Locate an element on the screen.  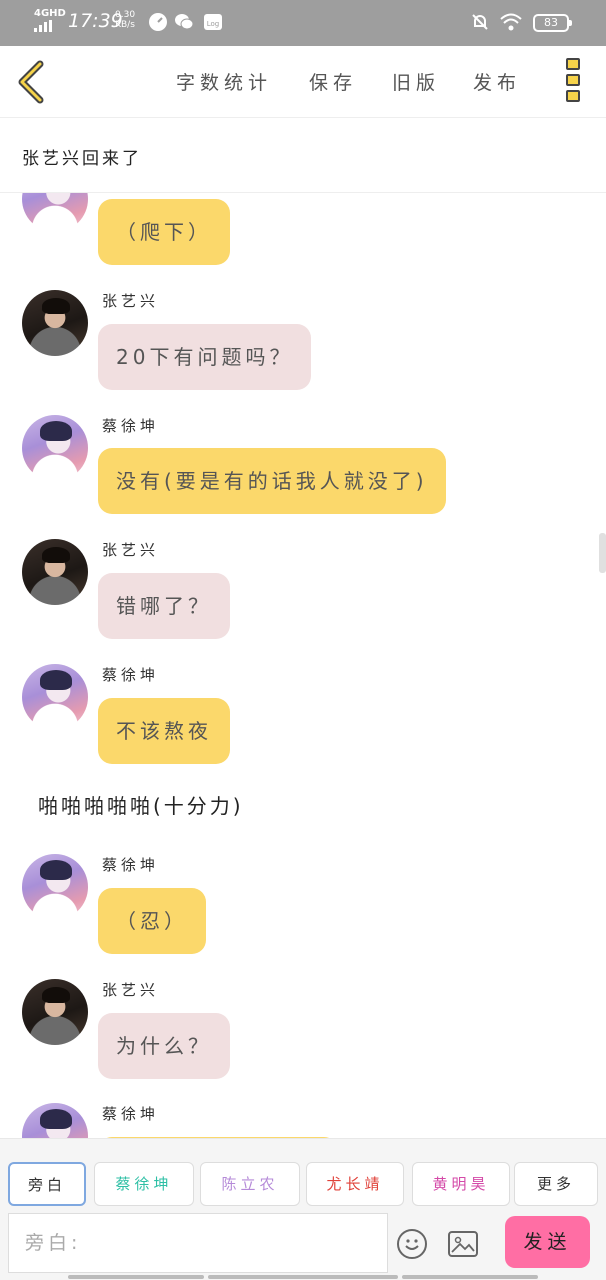
network-type: 4GHD is located at coordinates (50, 13).